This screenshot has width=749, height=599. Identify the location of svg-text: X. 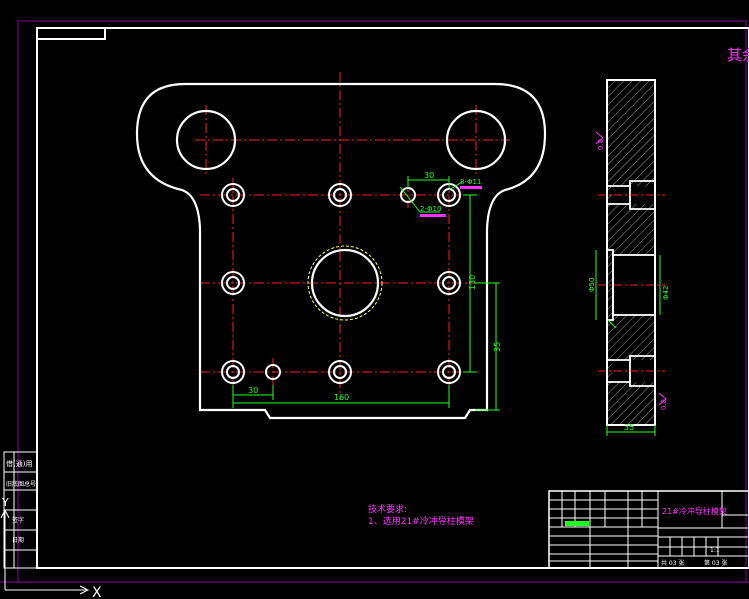
(97, 592).